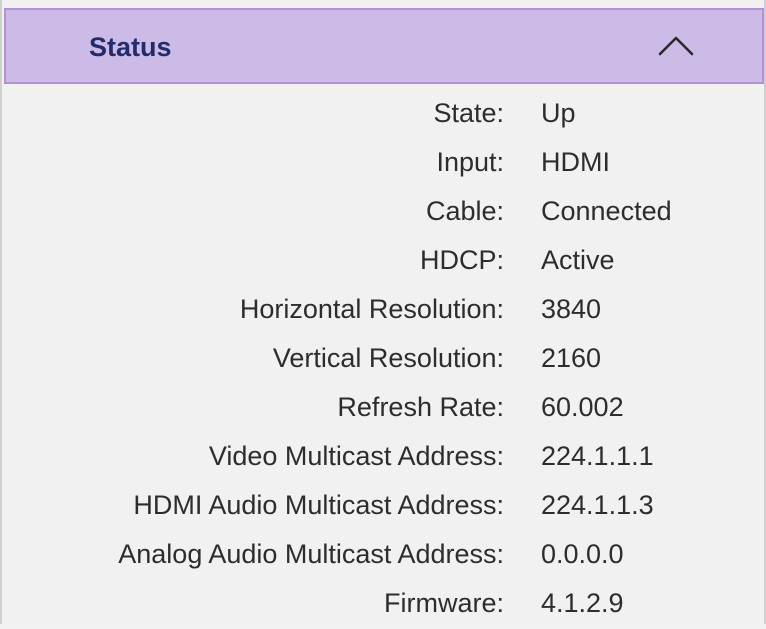 The image size is (766, 629). Describe the element at coordinates (384, 261) in the screenshot. I see `status-row-hdcp: HDCP: Active` at that location.